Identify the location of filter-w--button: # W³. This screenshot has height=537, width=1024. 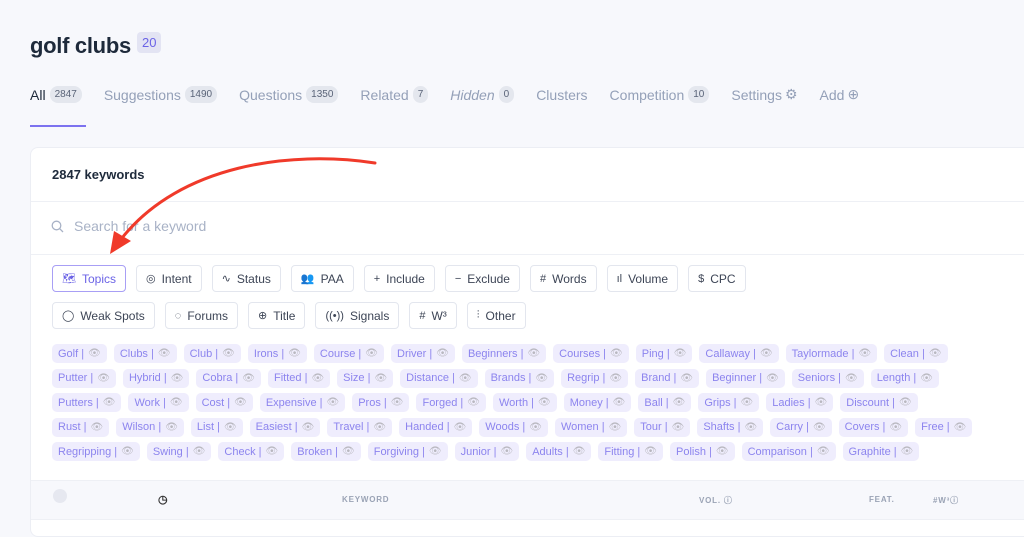
(433, 315).